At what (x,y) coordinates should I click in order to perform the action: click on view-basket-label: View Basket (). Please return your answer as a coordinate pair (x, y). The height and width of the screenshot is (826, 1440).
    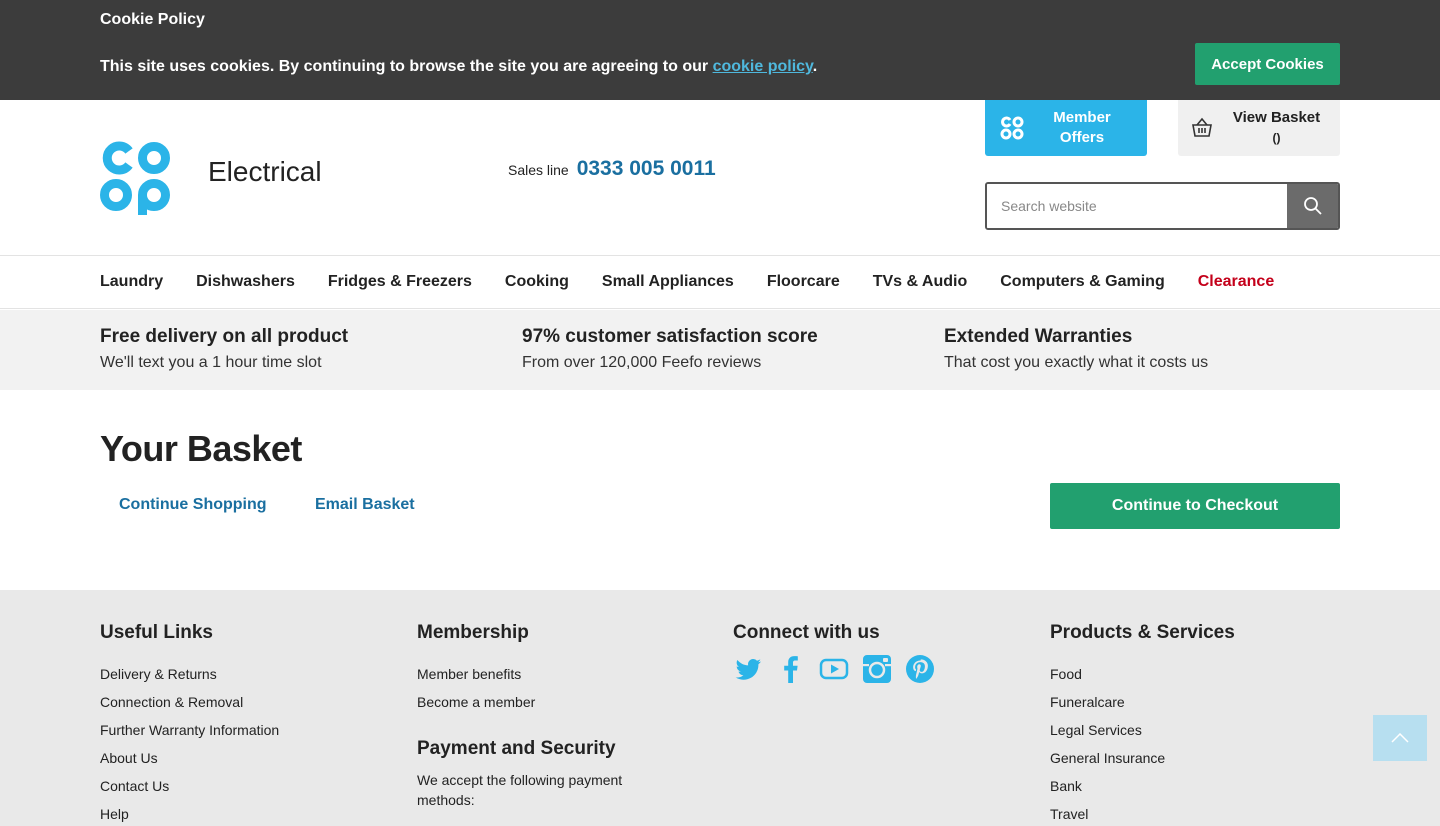
    Looking at the image, I should click on (1276, 128).